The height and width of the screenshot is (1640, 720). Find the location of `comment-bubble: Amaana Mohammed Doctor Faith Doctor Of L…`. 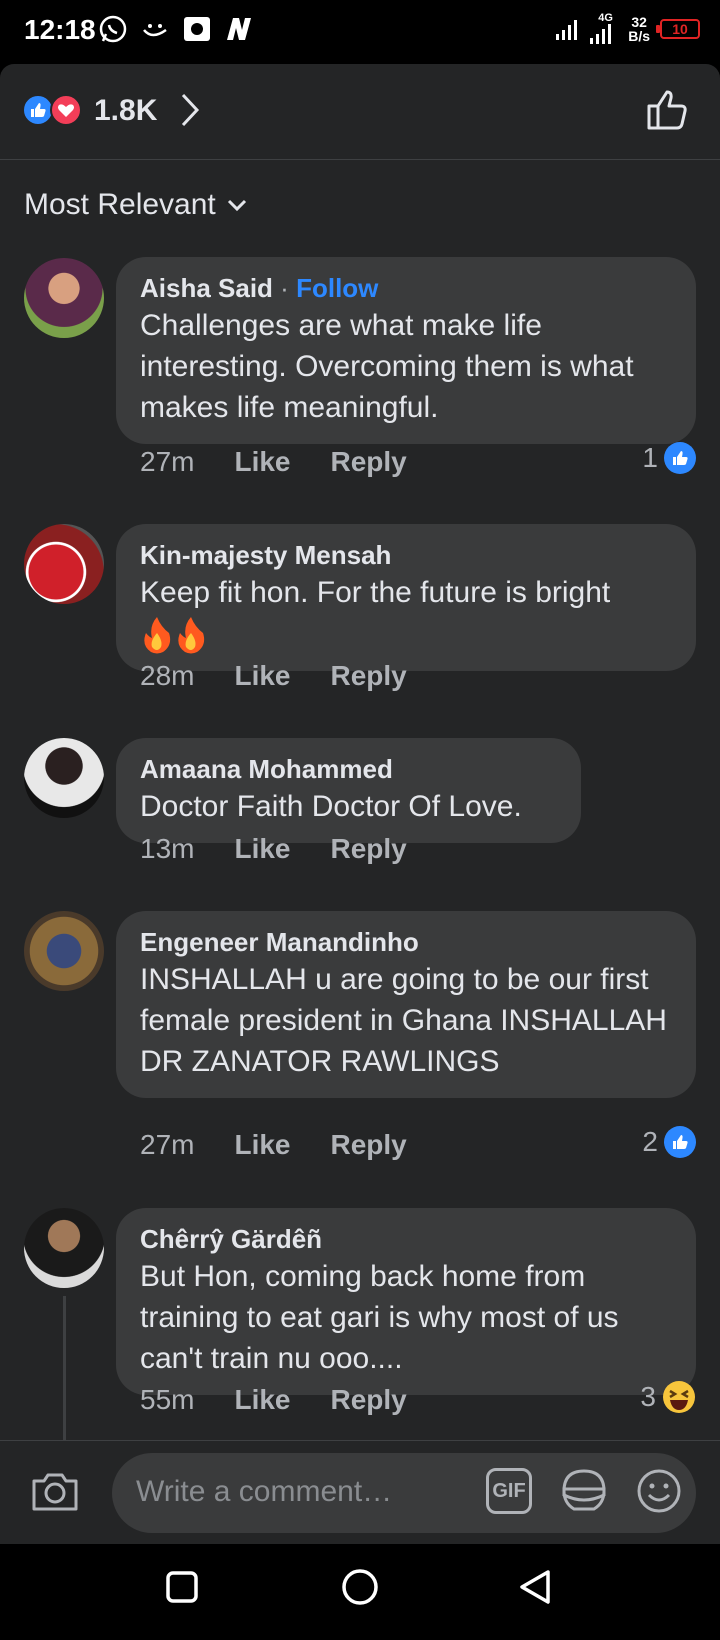

comment-bubble: Amaana Mohammed Doctor Faith Doctor Of L… is located at coordinates (348, 790).